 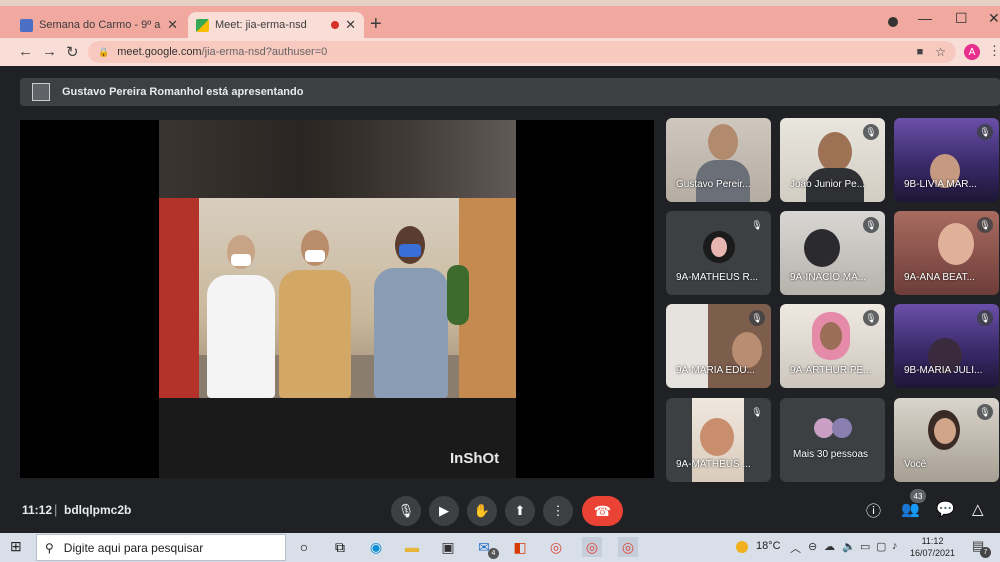 I want to click on leave-call-button: ☎, so click(x=602, y=511).